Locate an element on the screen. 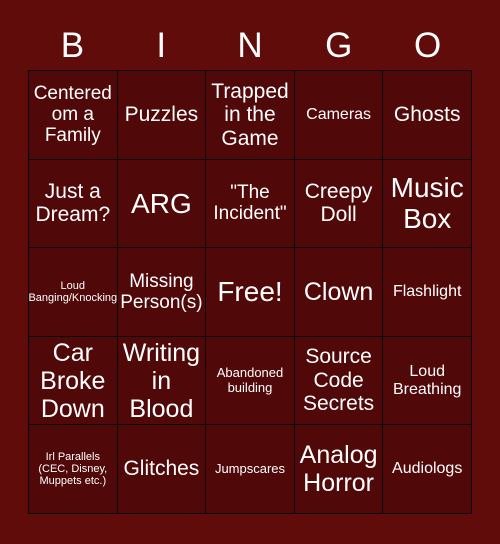 This screenshot has height=544, width=500. bingo-cell-label: Music Box is located at coordinates (427, 203).